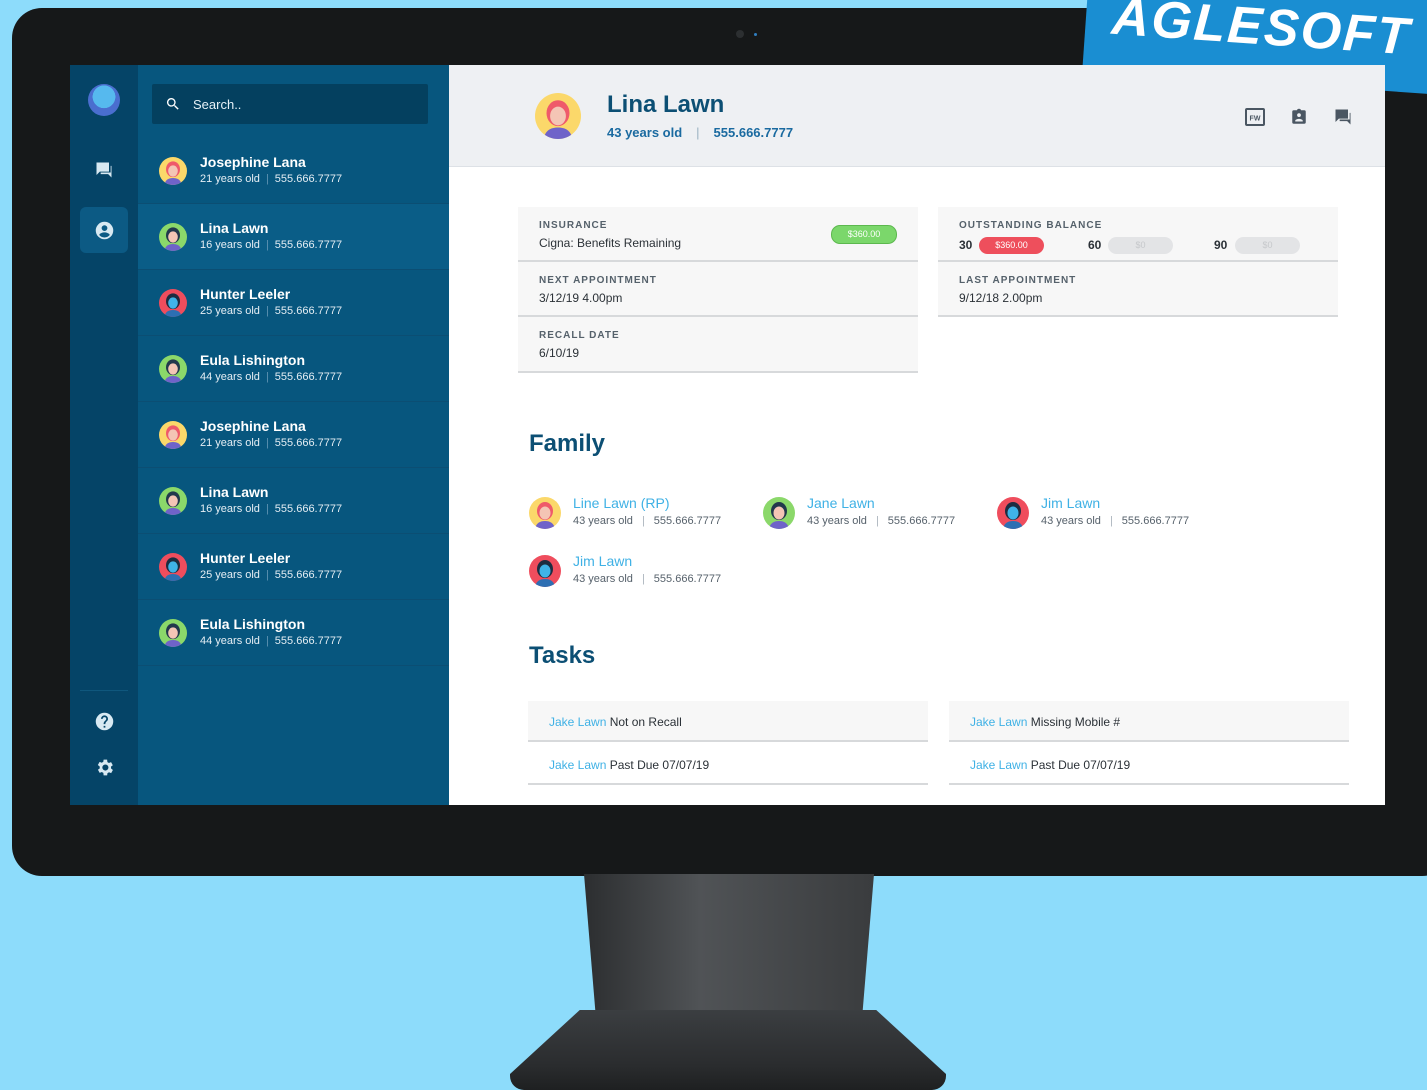  I want to click on settings-button, so click(104, 767).